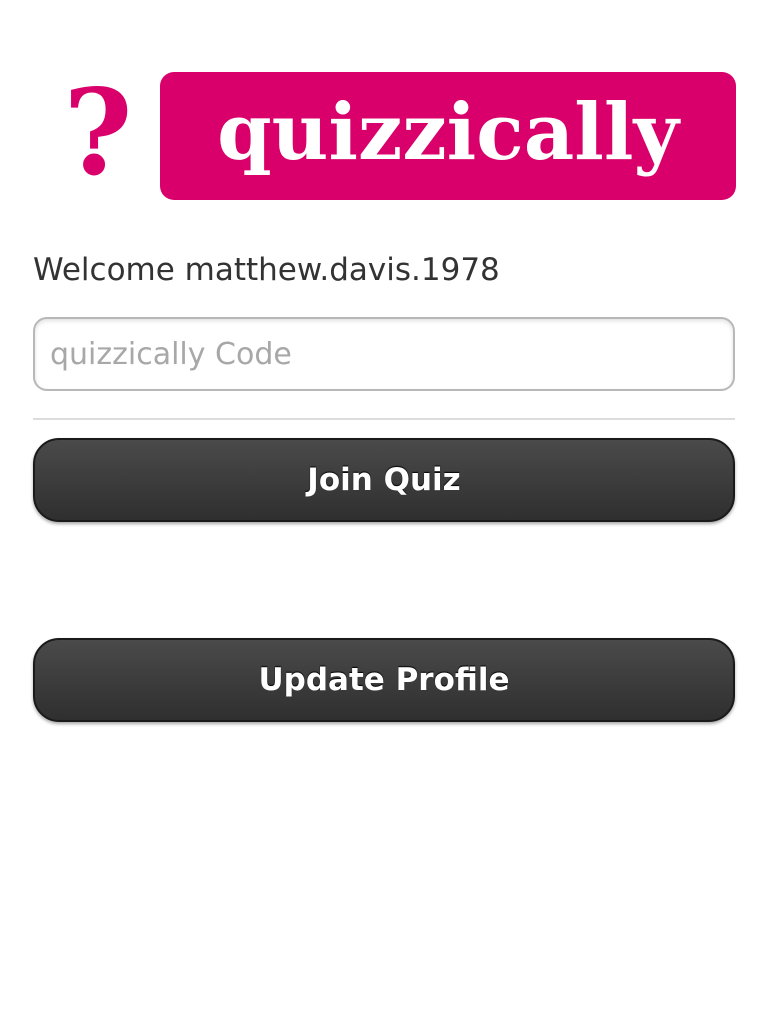 This screenshot has height=1024, width=768. I want to click on welcome-message: Welcome matthew.davis.1978, so click(266, 270).